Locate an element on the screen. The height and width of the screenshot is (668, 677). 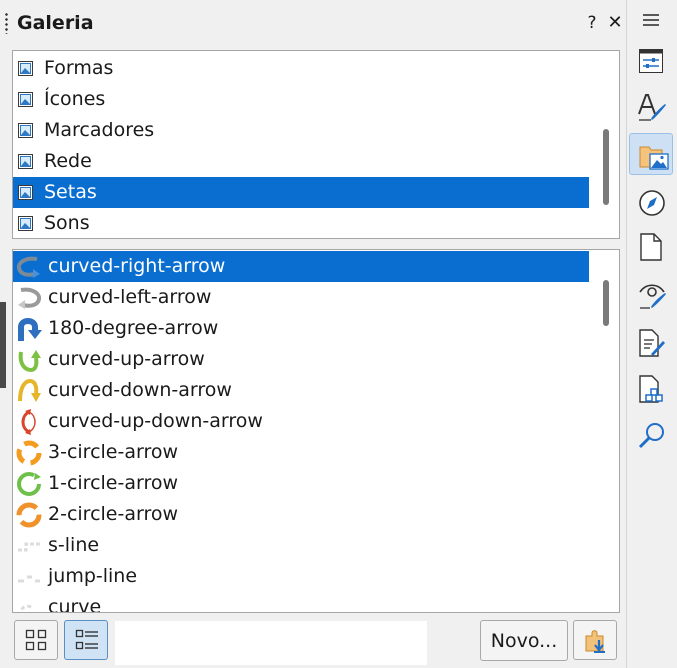
gallery-item-curved-right-arrow: curved-right-arrow is located at coordinates (301, 266).